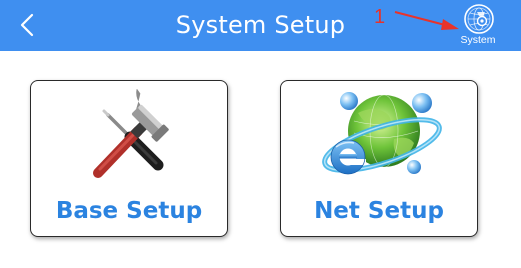 The height and width of the screenshot is (268, 521). I want to click on tools-icon, so click(131, 133).